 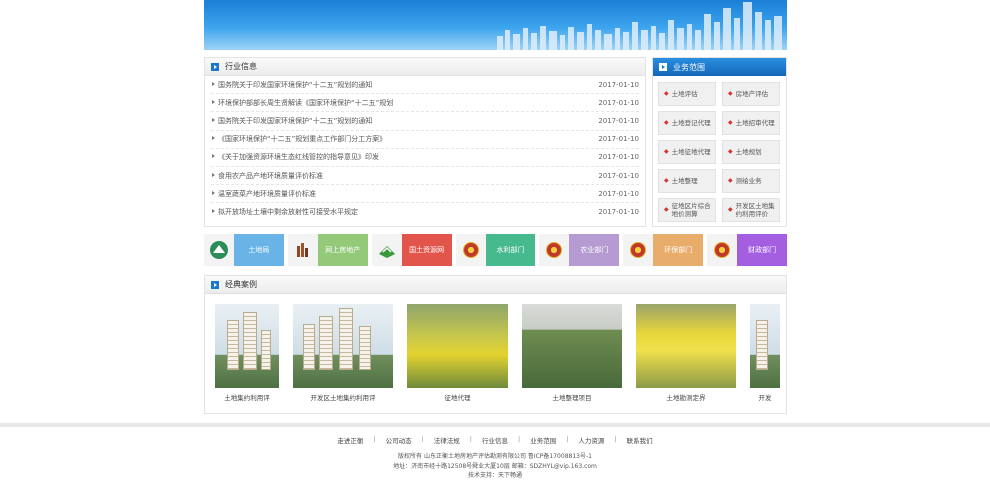 I want to click on case-caption: 开发, so click(x=765, y=397).